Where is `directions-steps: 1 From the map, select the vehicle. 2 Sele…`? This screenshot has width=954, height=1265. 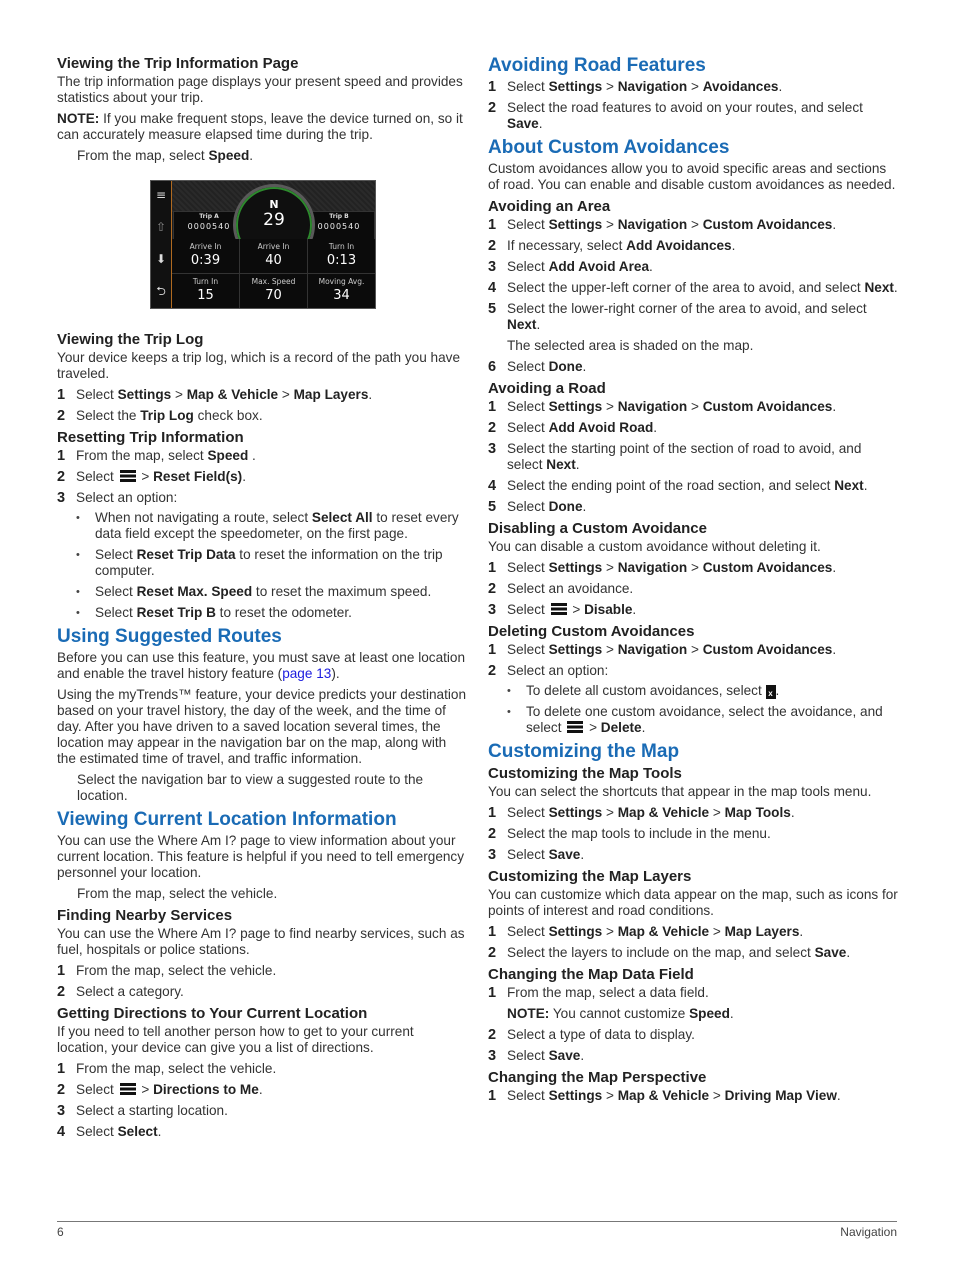 directions-steps: 1 From the map, select the vehicle. 2 Sele… is located at coordinates (262, 1100).